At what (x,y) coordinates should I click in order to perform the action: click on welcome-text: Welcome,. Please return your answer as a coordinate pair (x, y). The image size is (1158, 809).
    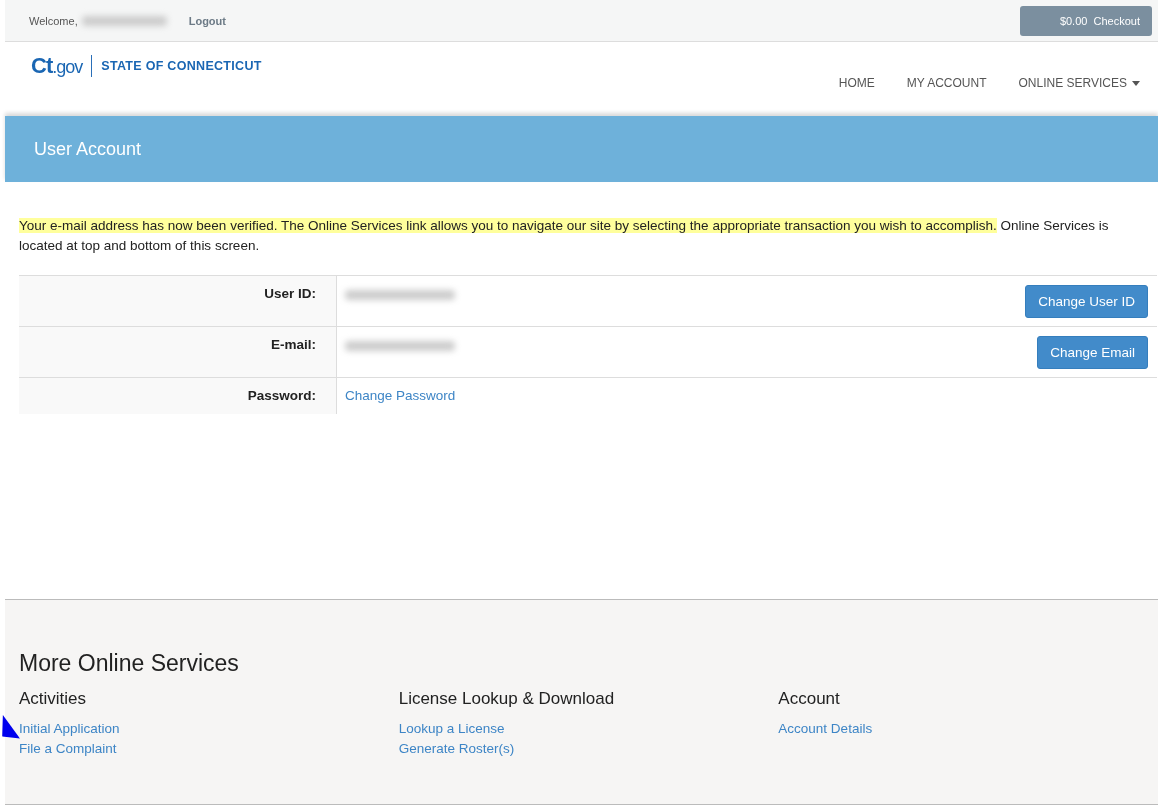
    Looking at the image, I should click on (53, 20).